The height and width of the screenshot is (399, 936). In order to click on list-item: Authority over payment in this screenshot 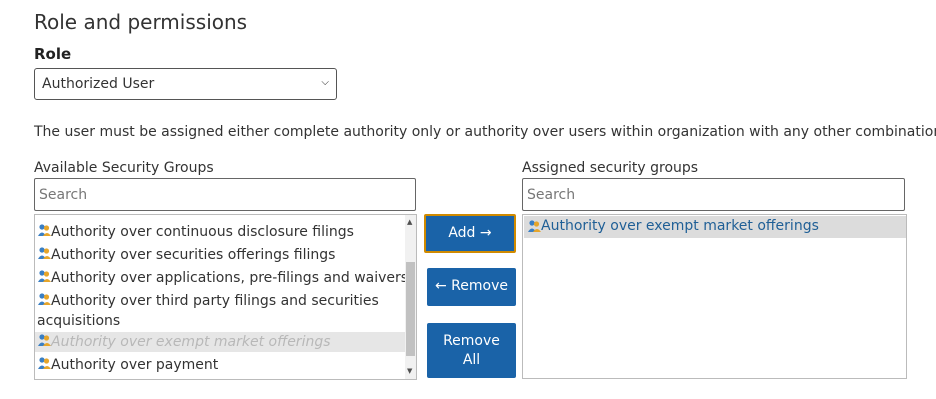, I will do `click(127, 365)`.